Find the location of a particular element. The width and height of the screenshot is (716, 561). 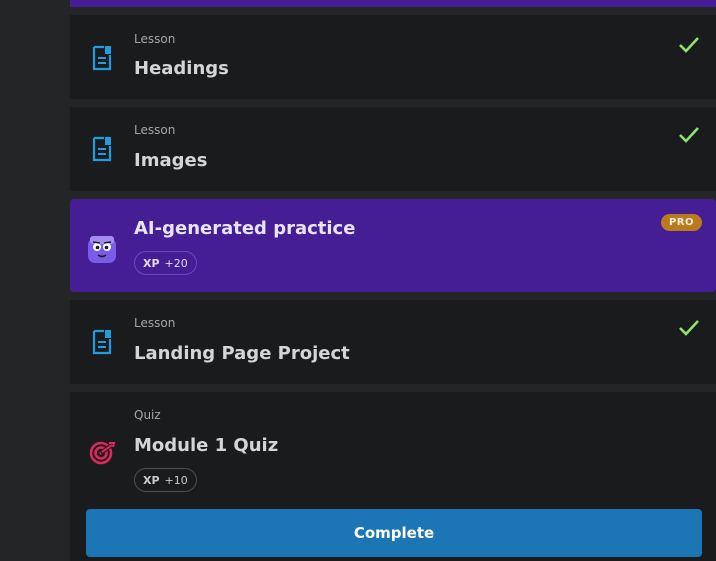

lesson-item-landing-page-project: Lesson Landing Page Project is located at coordinates (393, 342).